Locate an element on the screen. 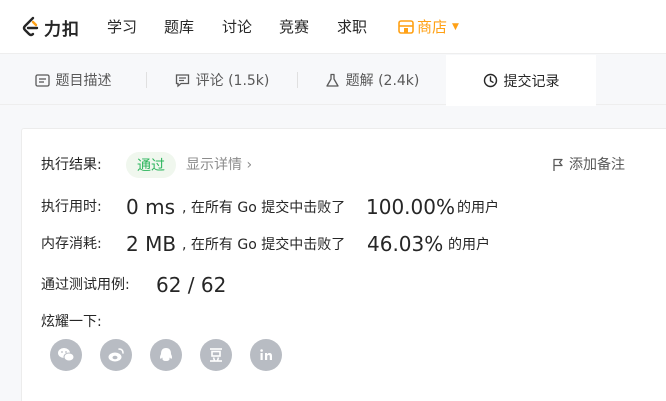 The height and width of the screenshot is (401, 666). comment-icon is located at coordinates (182, 80).